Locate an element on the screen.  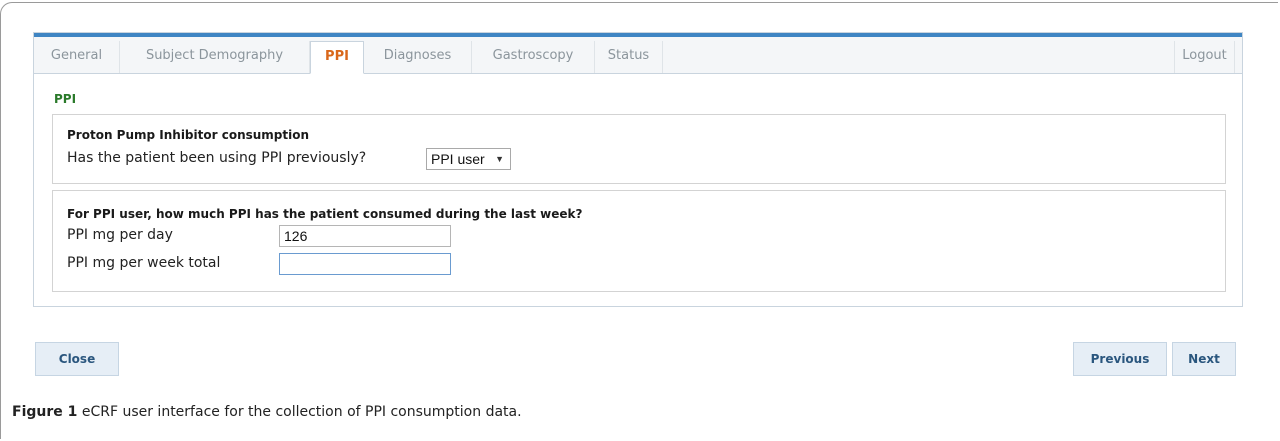
tab-diagnoses: Diagnoses is located at coordinates (418, 57).